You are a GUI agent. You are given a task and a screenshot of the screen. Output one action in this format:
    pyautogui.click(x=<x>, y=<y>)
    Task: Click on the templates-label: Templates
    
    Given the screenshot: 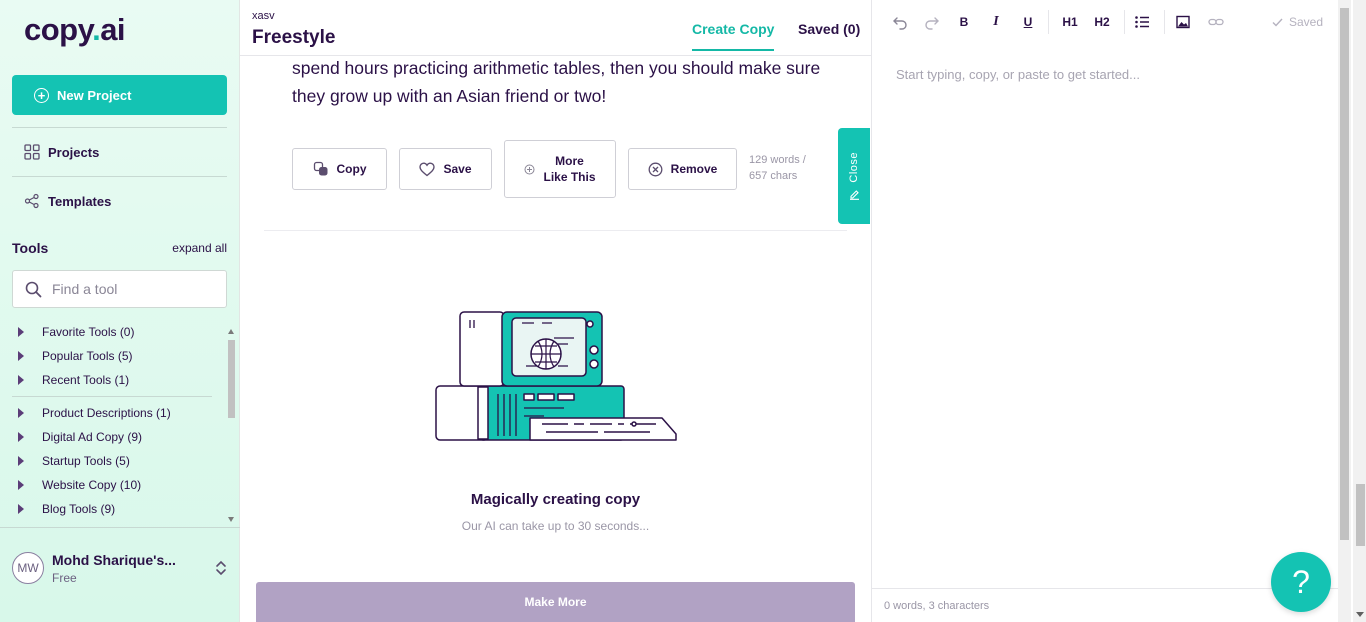 What is the action you would take?
    pyautogui.click(x=80, y=201)
    